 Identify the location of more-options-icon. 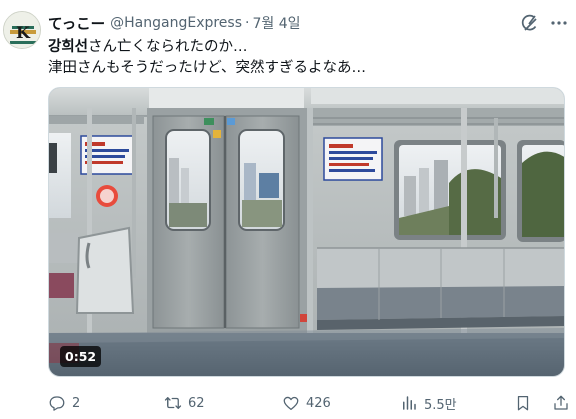
(559, 23).